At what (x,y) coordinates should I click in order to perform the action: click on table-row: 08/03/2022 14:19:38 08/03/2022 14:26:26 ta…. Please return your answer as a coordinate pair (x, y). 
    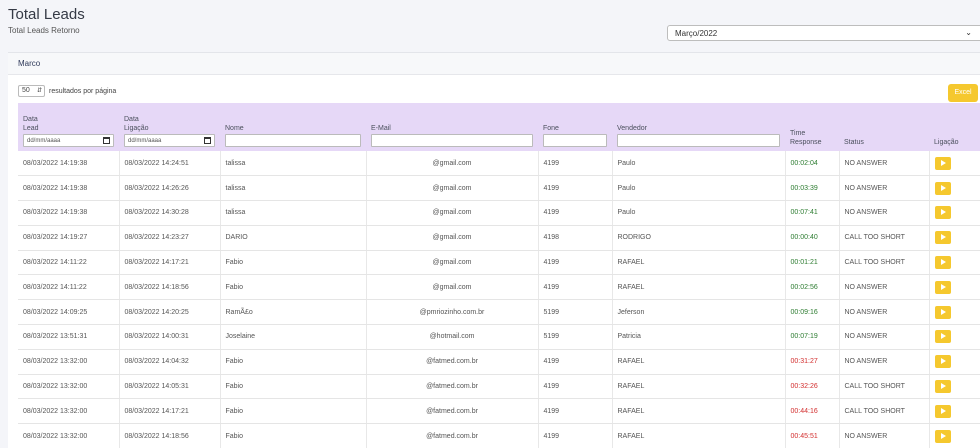
    Looking at the image, I should click on (499, 188).